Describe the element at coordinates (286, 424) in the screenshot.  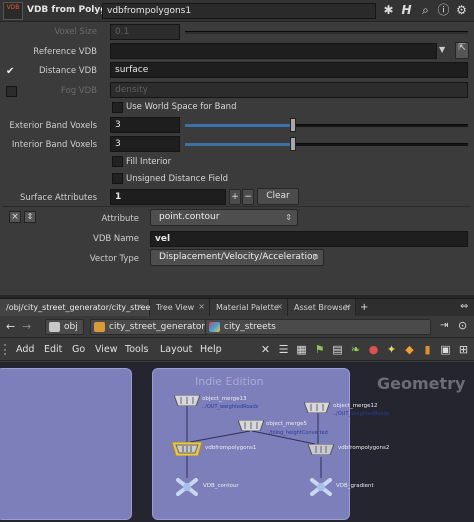
I see `object-merge5-label: object_merge5` at that location.